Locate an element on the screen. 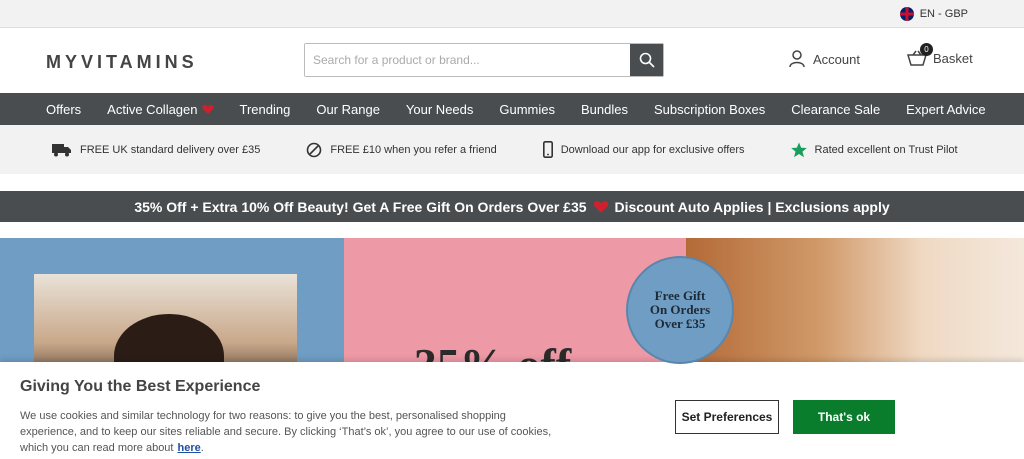 This screenshot has height=459, width=1024. account-label: Account is located at coordinates (836, 59).